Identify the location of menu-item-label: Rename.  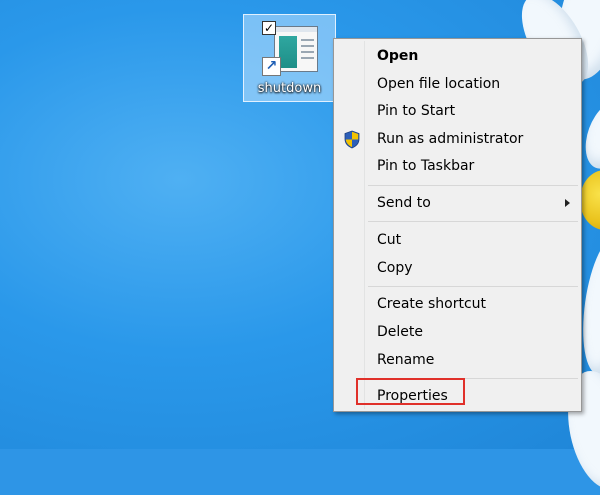
(406, 360).